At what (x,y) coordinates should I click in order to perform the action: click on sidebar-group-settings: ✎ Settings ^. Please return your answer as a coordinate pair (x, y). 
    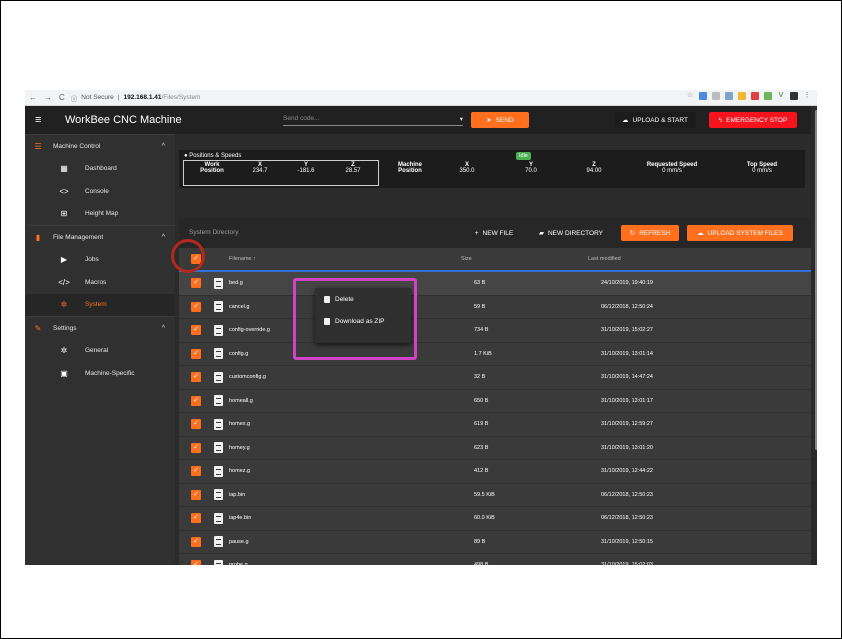
    Looking at the image, I should click on (100, 328).